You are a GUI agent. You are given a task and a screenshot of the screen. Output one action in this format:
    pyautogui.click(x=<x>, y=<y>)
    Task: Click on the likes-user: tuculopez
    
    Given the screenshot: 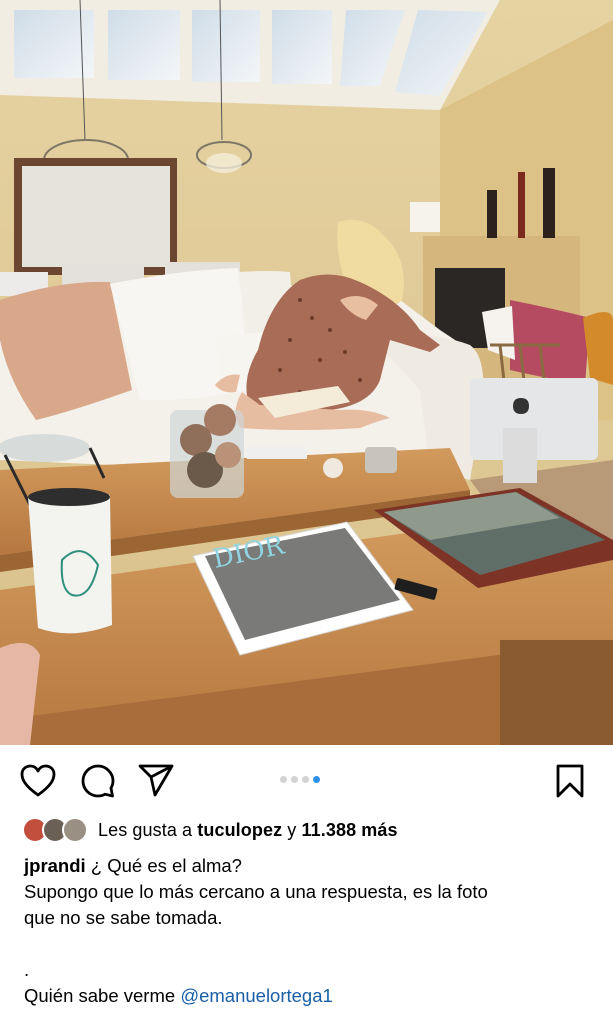 What is the action you would take?
    pyautogui.click(x=239, y=830)
    